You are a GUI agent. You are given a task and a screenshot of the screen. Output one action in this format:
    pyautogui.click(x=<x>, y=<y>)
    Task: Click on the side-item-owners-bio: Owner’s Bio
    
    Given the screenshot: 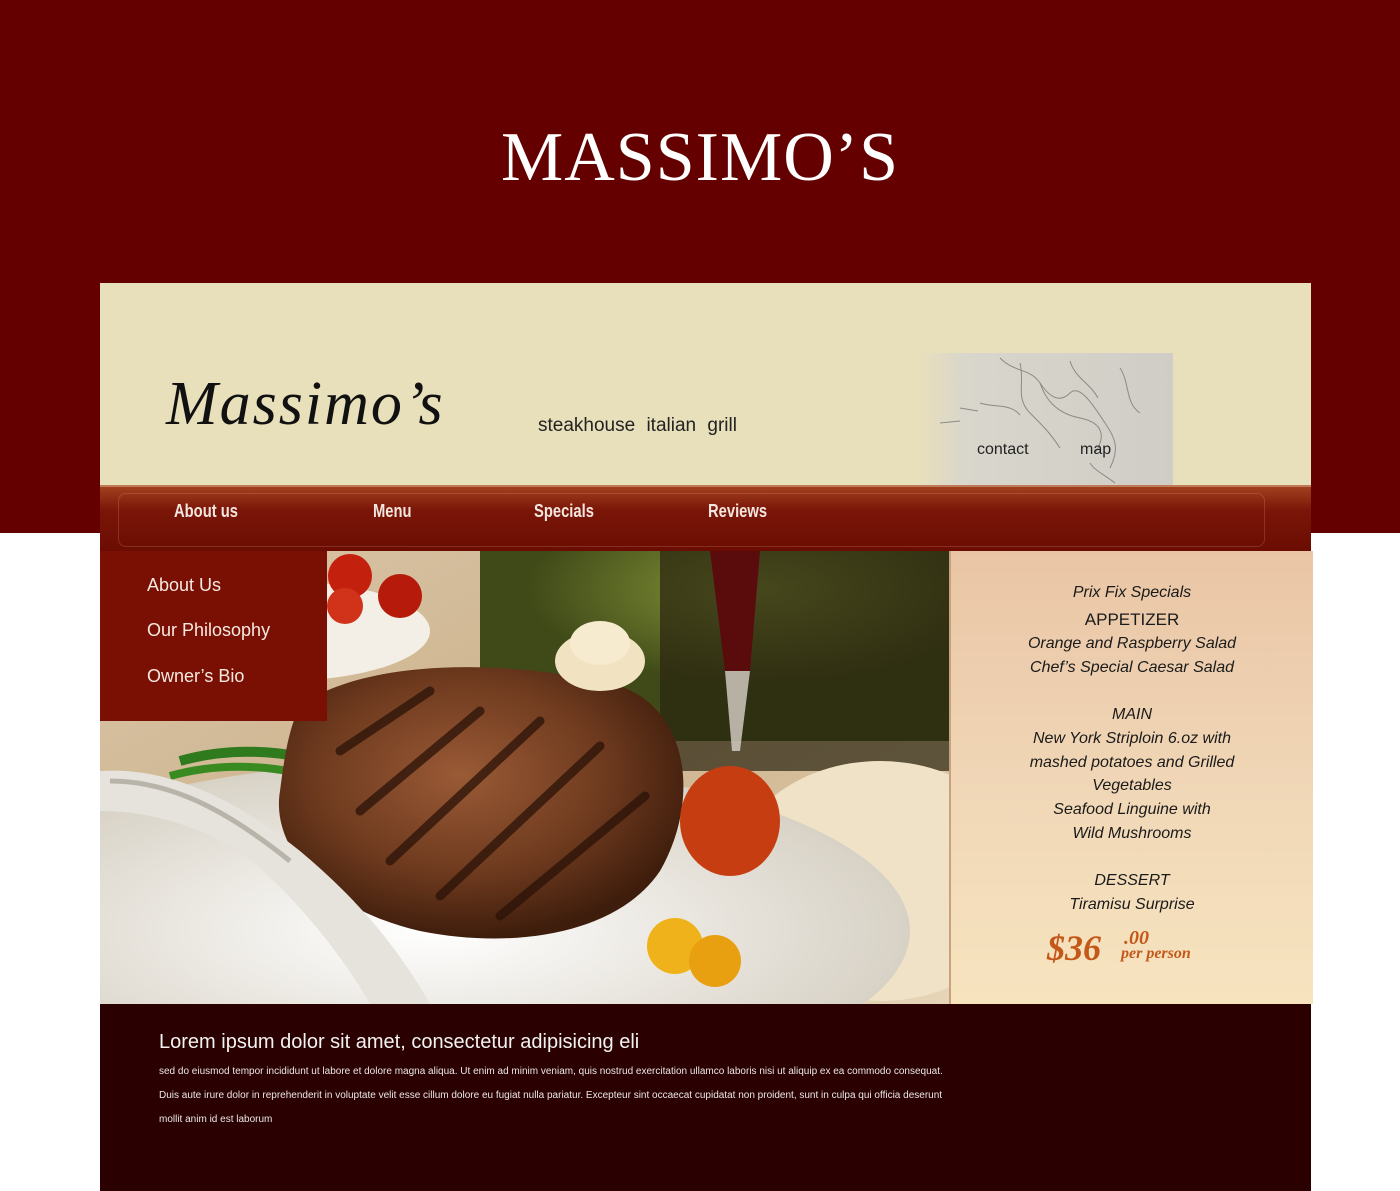 What is the action you would take?
    pyautogui.click(x=195, y=676)
    